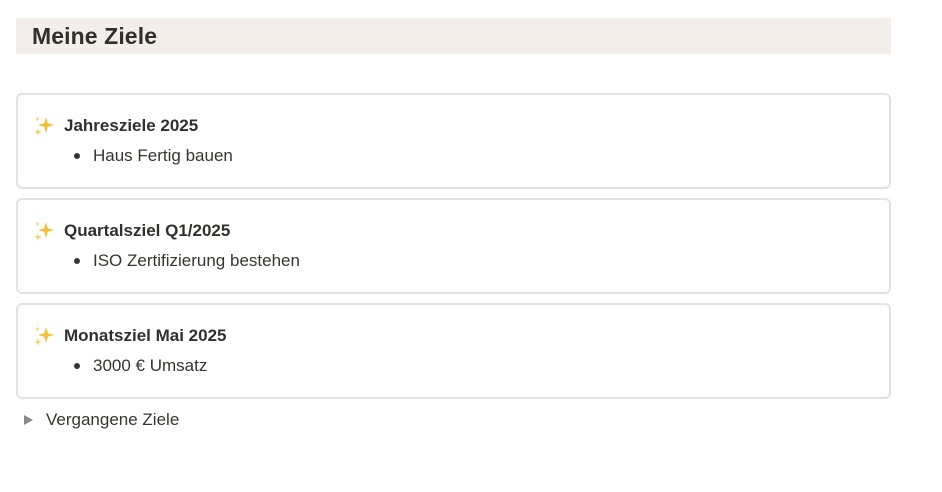  What do you see at coordinates (145, 335) in the screenshot?
I see `callout-title: Monatsziel Mai 2025` at bounding box center [145, 335].